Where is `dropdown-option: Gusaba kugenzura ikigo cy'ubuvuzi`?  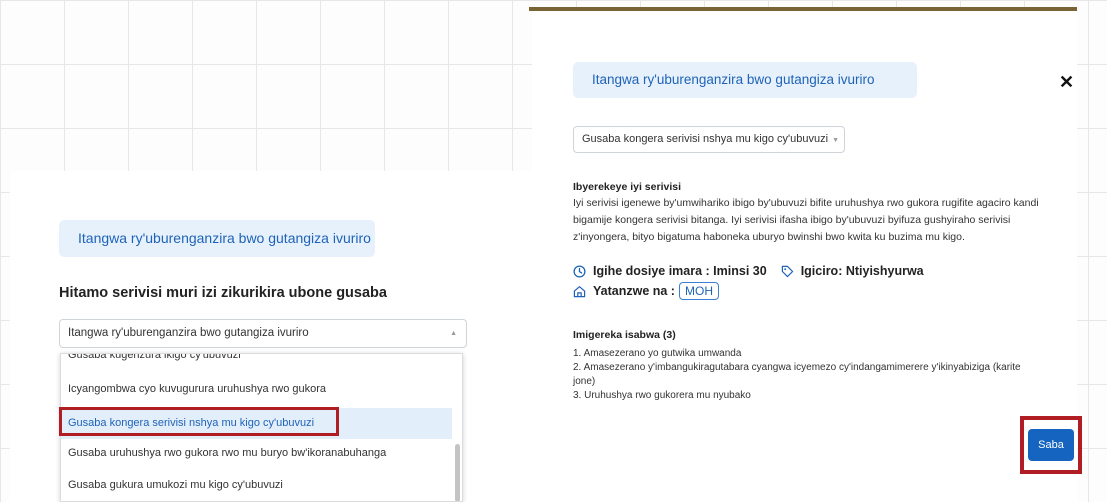
dropdown-option: Gusaba kugenzura ikigo cy'ubuvuzi is located at coordinates (256, 362).